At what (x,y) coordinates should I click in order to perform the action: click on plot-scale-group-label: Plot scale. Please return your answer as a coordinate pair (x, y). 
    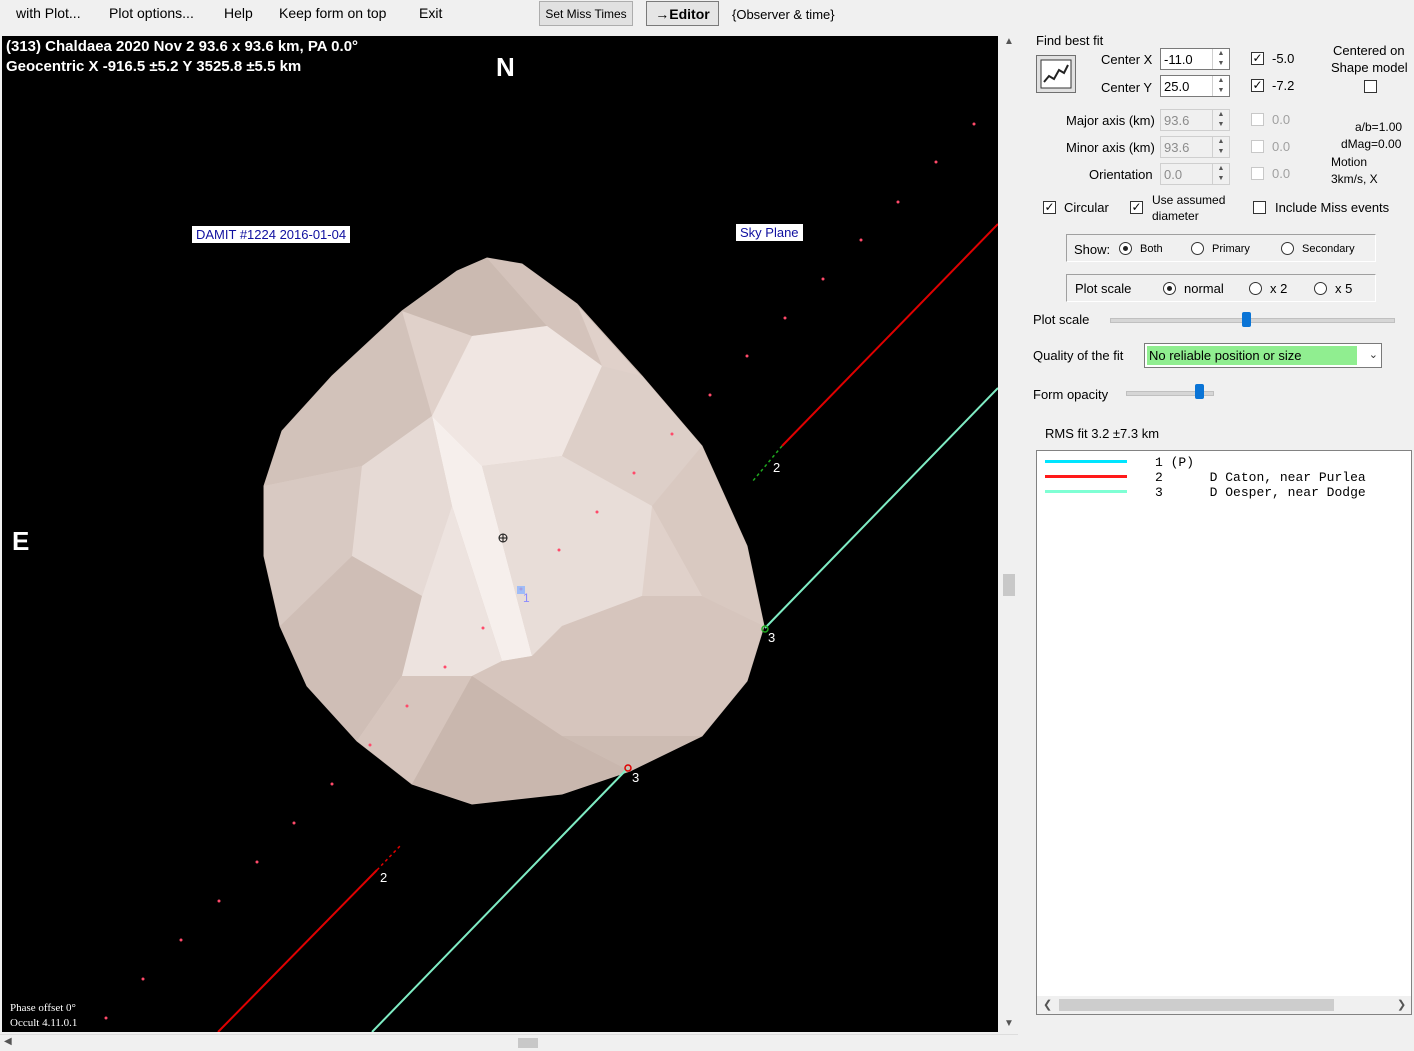
    Looking at the image, I should click on (1103, 288).